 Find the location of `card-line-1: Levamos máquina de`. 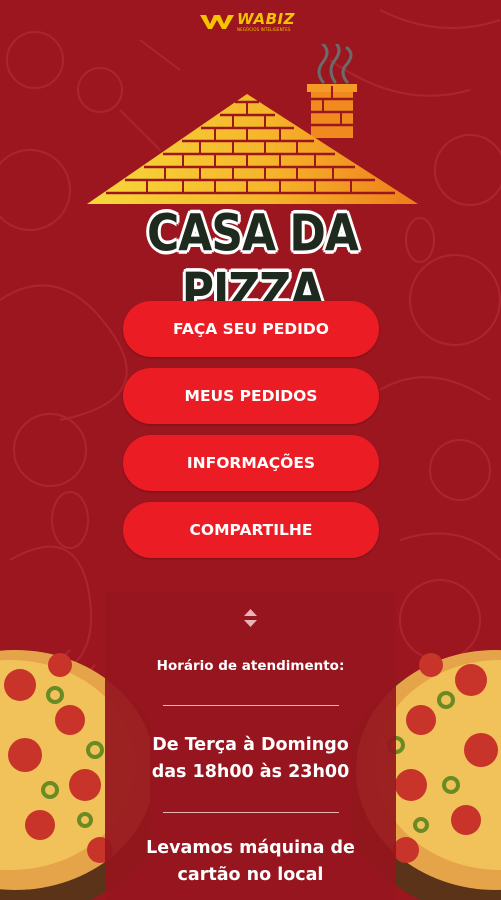

card-line-1: Levamos máquina de is located at coordinates (250, 848).